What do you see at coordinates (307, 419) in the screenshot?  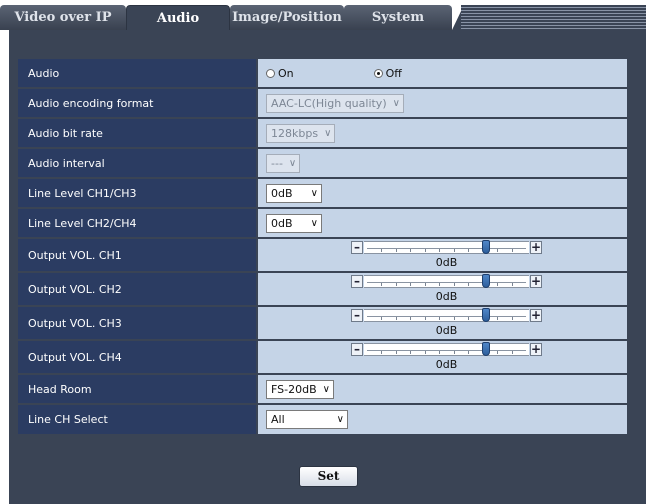 I see `line-ch-select-select: All ∨` at bounding box center [307, 419].